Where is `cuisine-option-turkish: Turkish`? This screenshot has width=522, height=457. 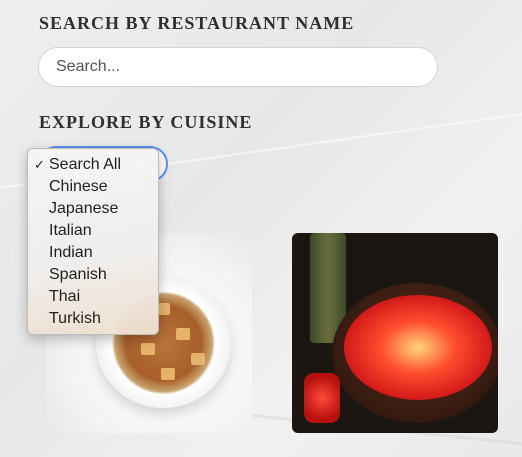 cuisine-option-turkish: Turkish is located at coordinates (93, 319).